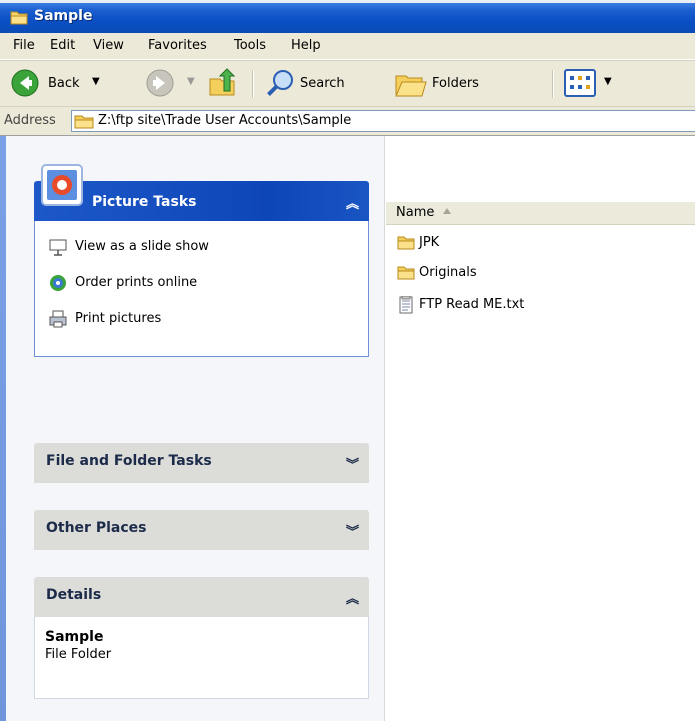  Describe the element at coordinates (129, 461) in the screenshot. I see `file-folder-tasks-title: File and Folder Tasks` at that location.